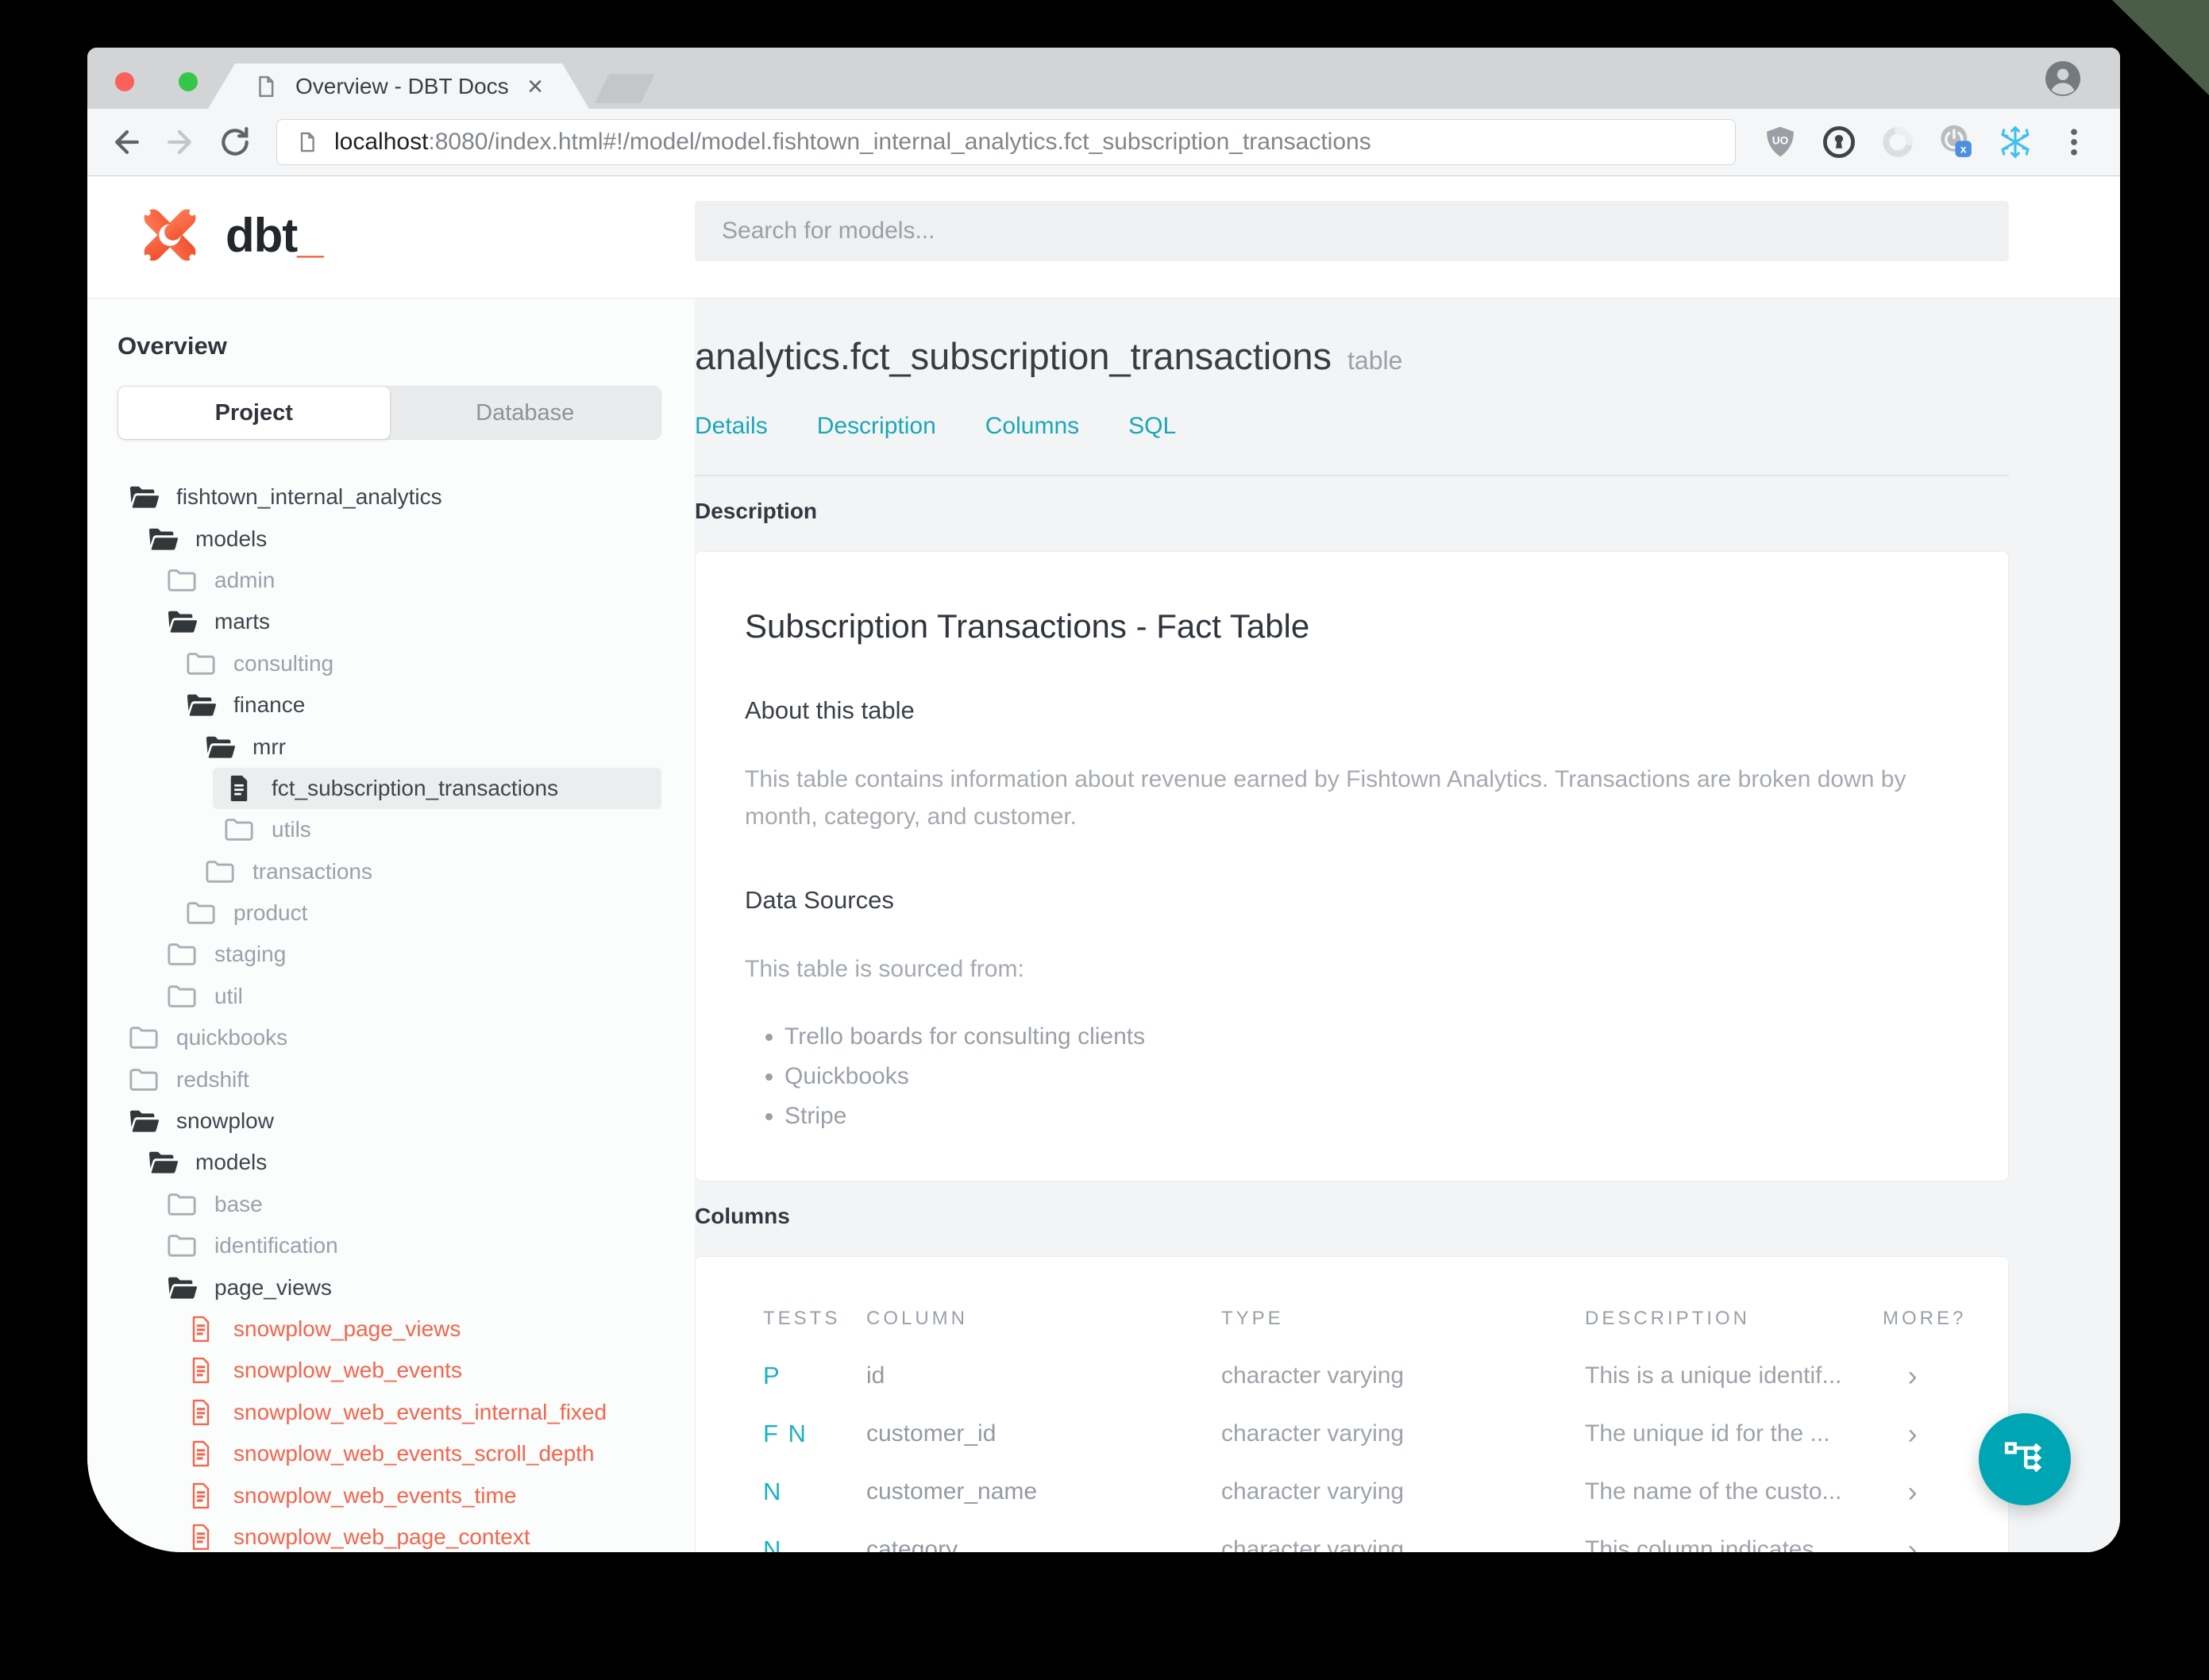  Describe the element at coordinates (254, 413) in the screenshot. I see `sidebar-tab-project: Project` at that location.